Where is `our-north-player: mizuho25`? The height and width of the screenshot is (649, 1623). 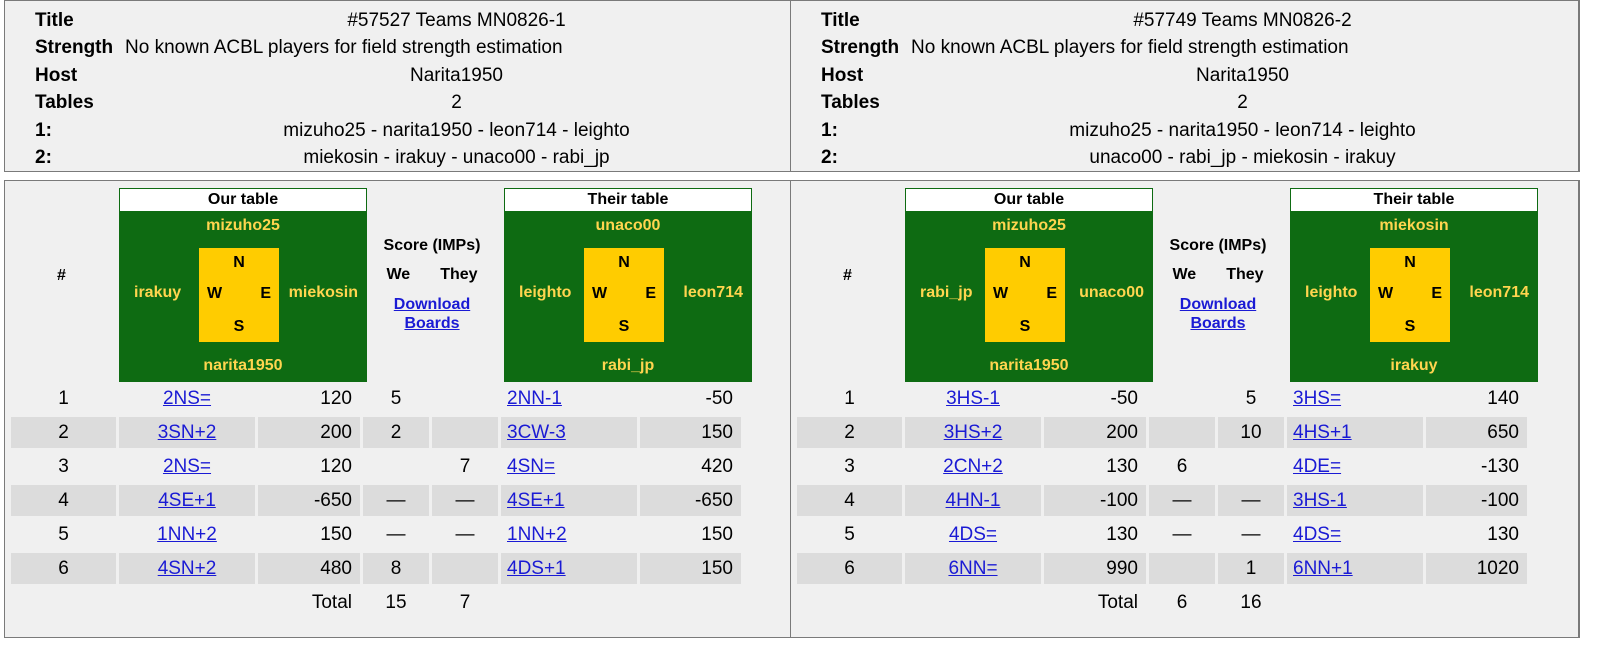
our-north-player: mizuho25 is located at coordinates (243, 225).